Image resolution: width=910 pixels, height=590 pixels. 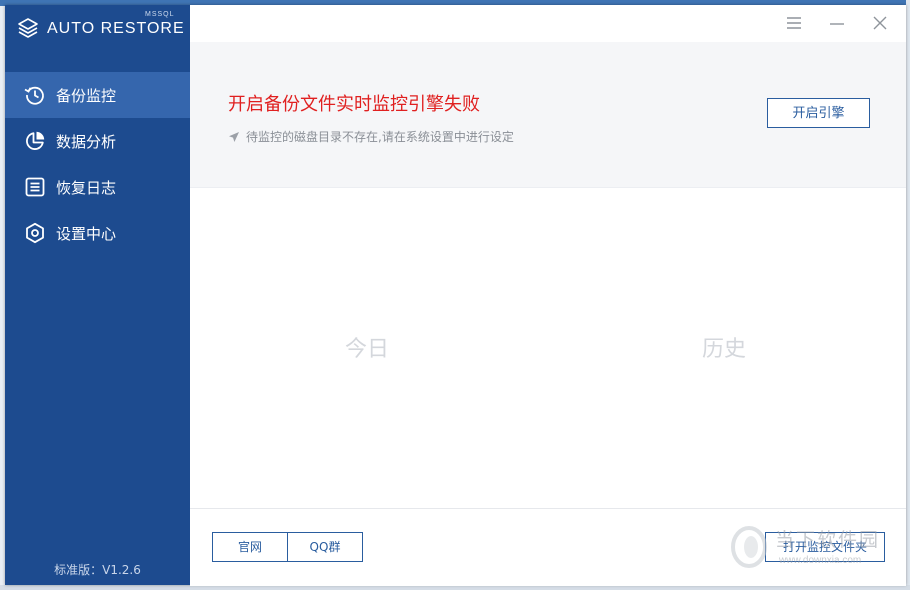 What do you see at coordinates (828, 540) in the screenshot?
I see `watermark-text: 当下软件园` at bounding box center [828, 540].